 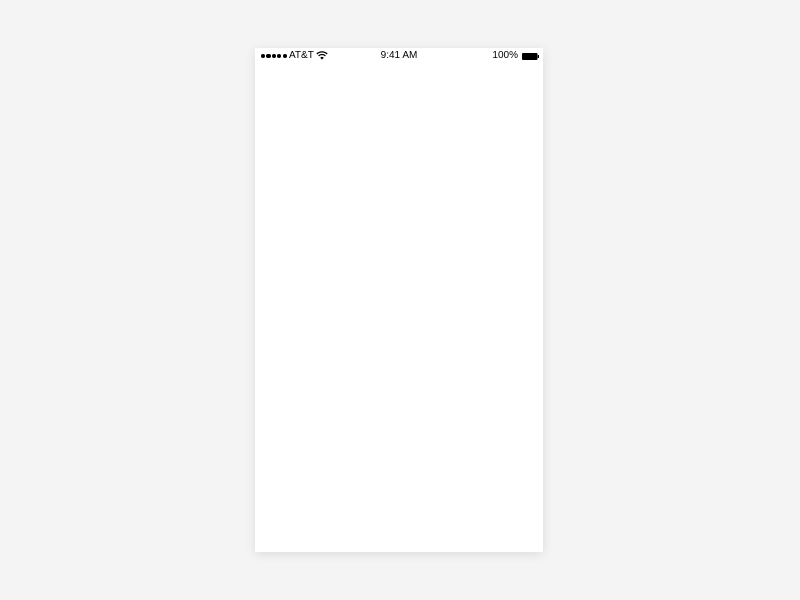 What do you see at coordinates (505, 55) in the screenshot?
I see `battery-percentage: 100%` at bounding box center [505, 55].